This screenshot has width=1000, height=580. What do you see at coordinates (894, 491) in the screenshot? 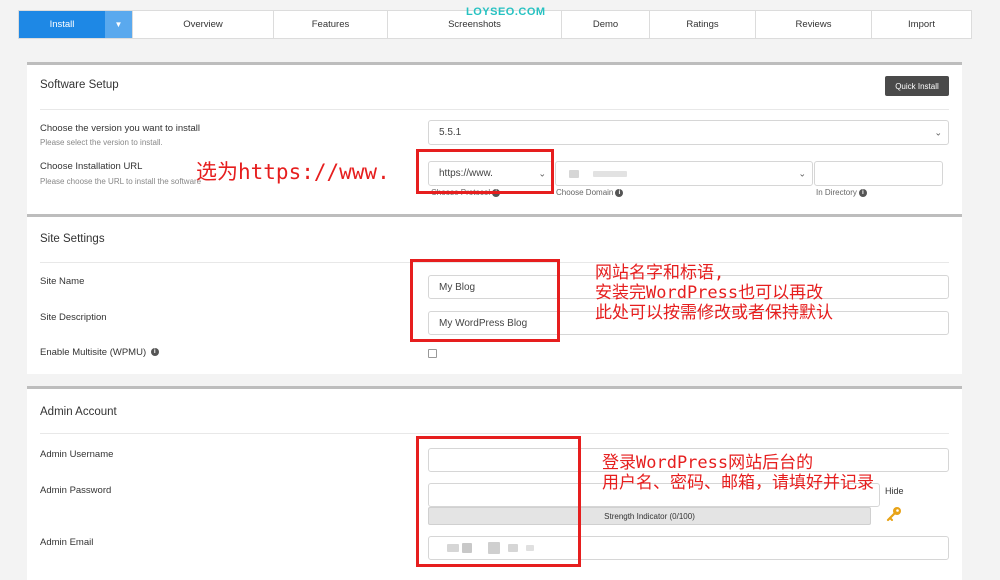
I see `hide-password-toggle: Hide` at bounding box center [894, 491].